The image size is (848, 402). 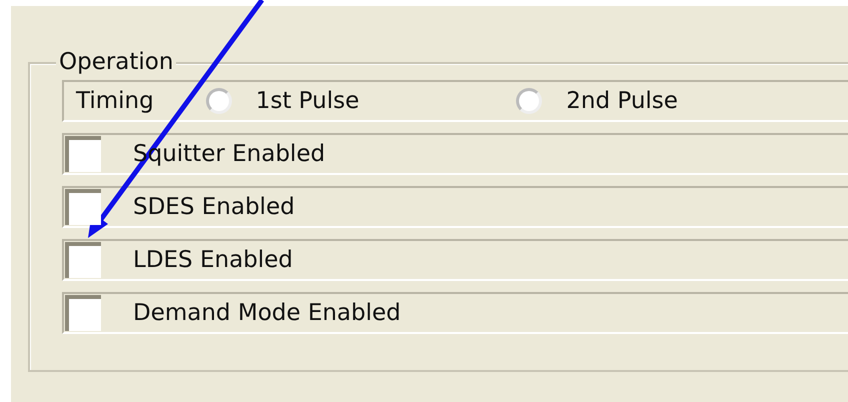 What do you see at coordinates (213, 260) in the screenshot?
I see `checkbox-label: LDES Enabled` at bounding box center [213, 260].